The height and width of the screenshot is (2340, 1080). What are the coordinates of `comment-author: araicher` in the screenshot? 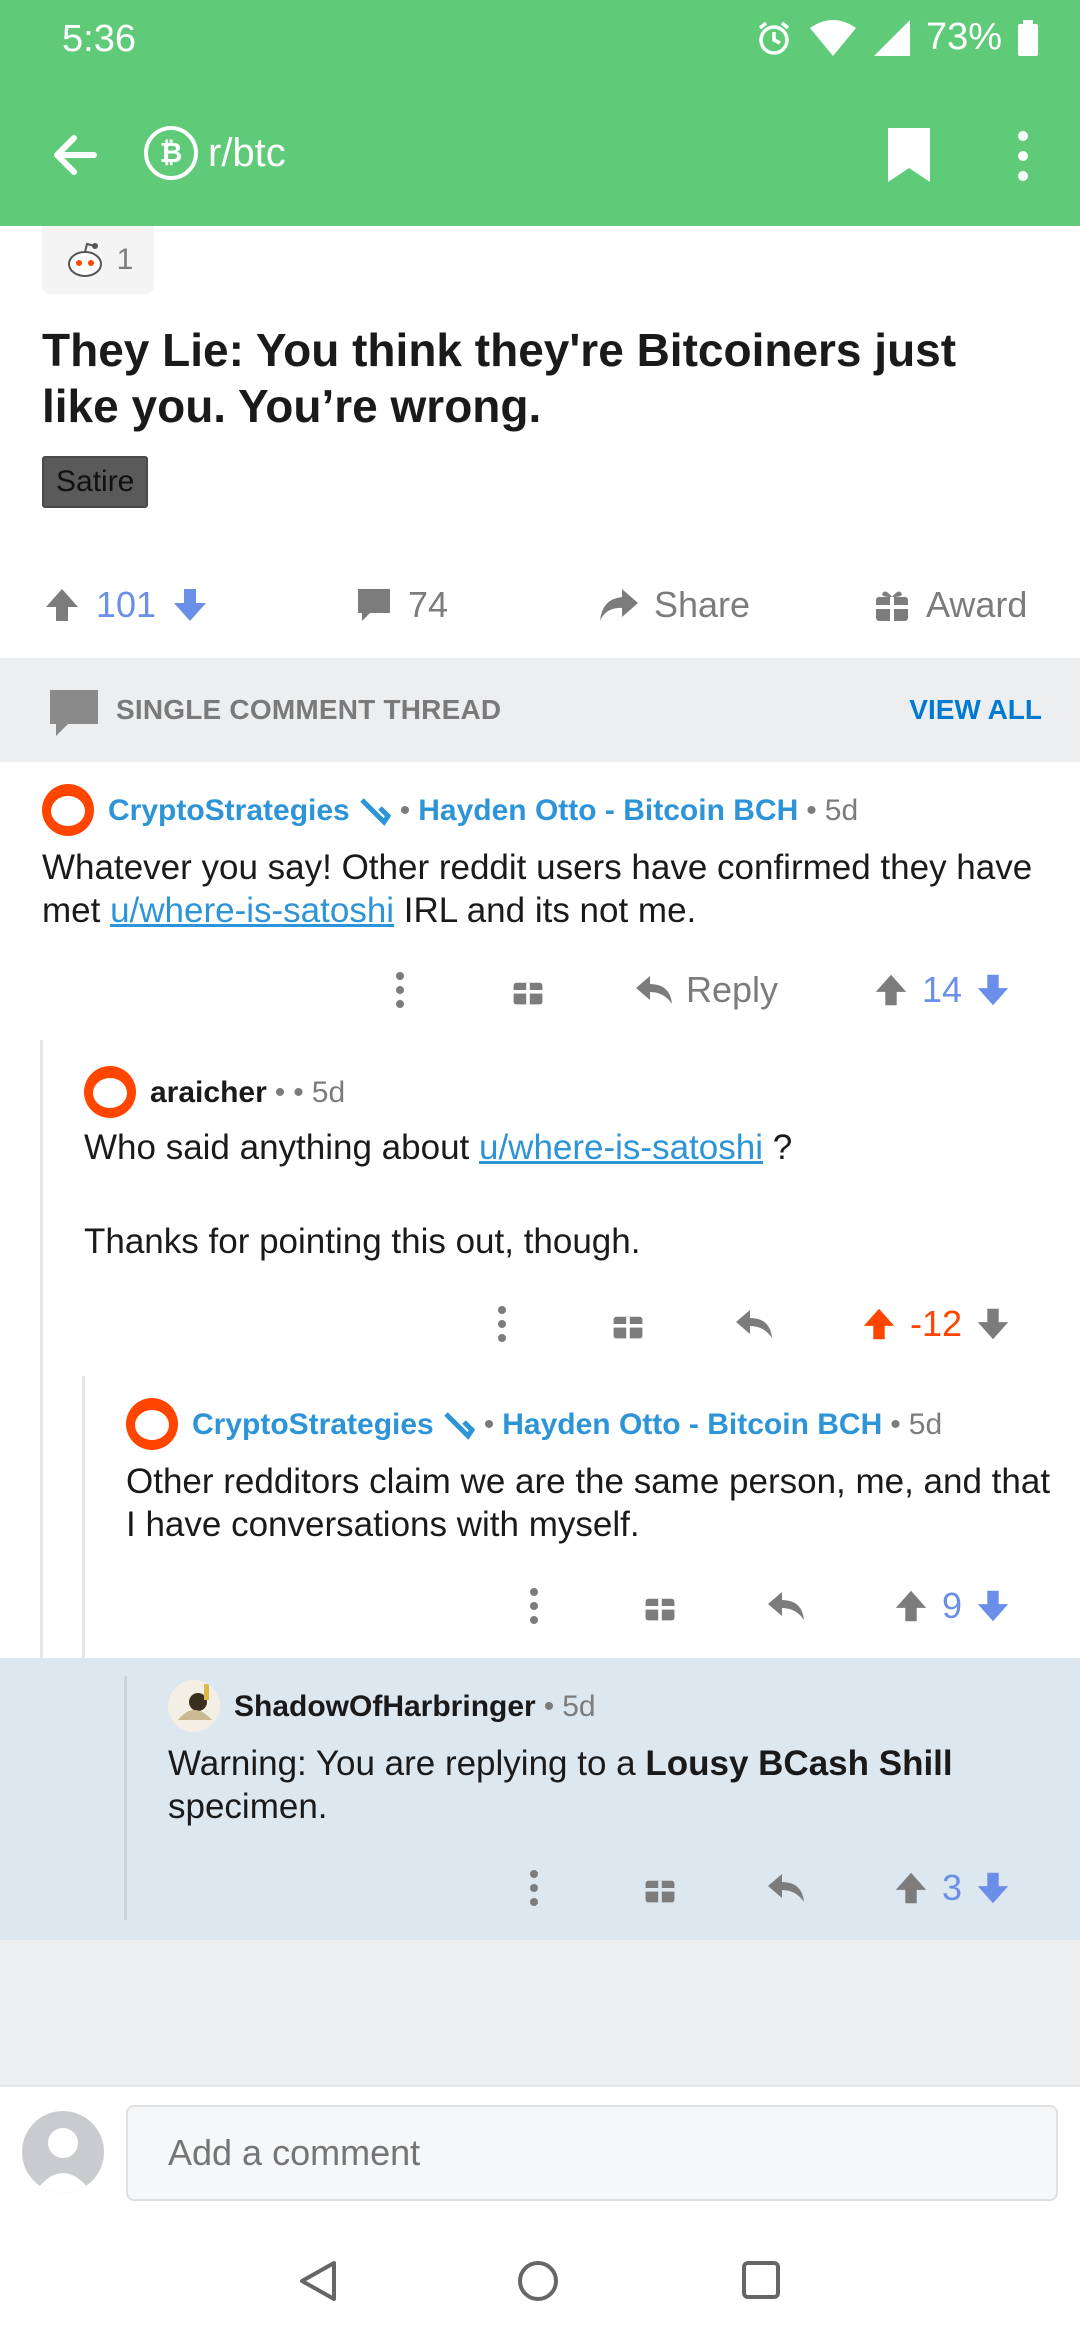 It's located at (208, 1093).